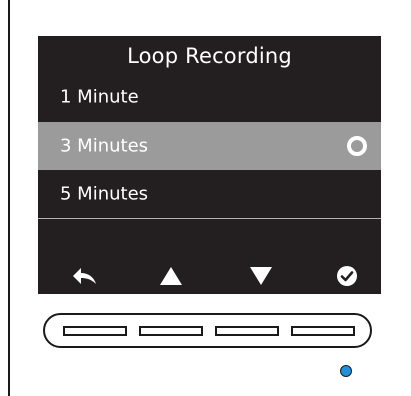 This screenshot has height=396, width=411. Describe the element at coordinates (209, 194) in the screenshot. I see `menu-option-5-minutes: 5 Minutes` at that location.